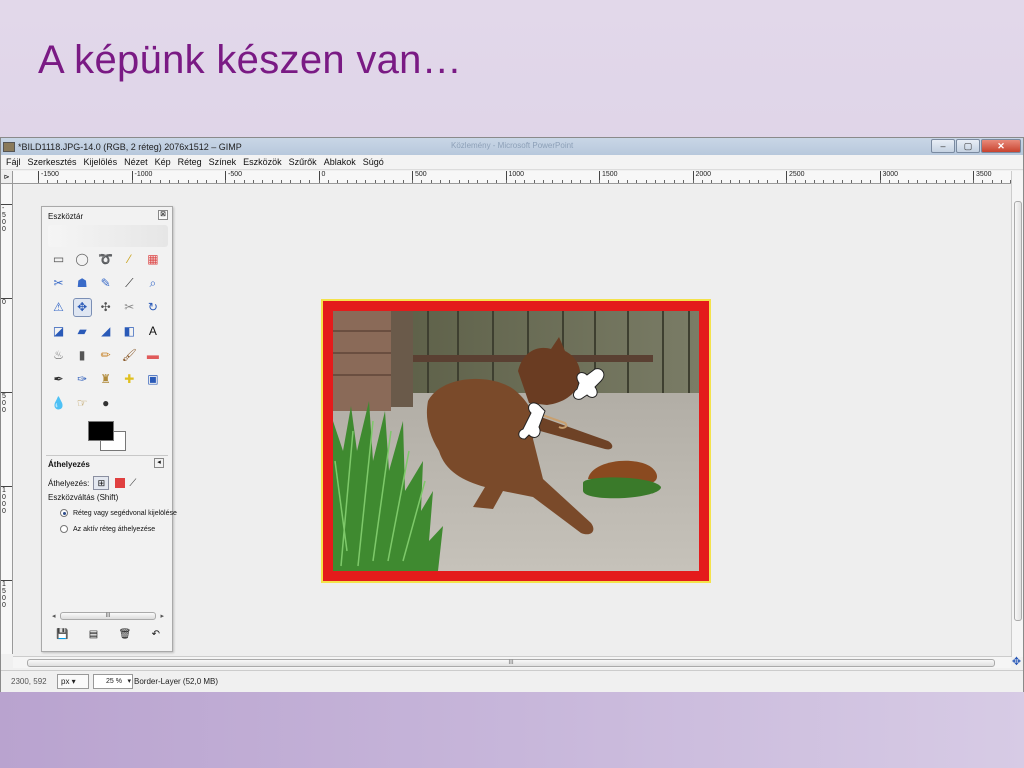  Describe the element at coordinates (64, 513) in the screenshot. I see `radio-dot-selected` at that location.